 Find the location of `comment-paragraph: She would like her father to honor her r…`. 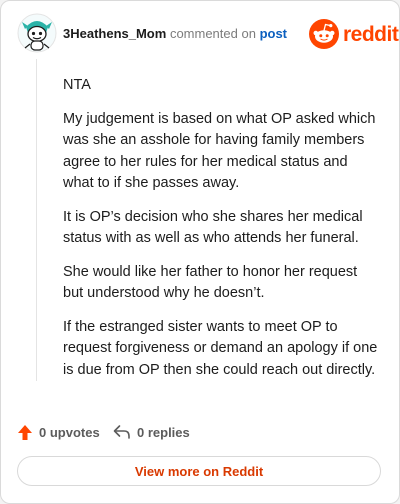

comment-paragraph: She would like her father to honor her r… is located at coordinates (210, 282).